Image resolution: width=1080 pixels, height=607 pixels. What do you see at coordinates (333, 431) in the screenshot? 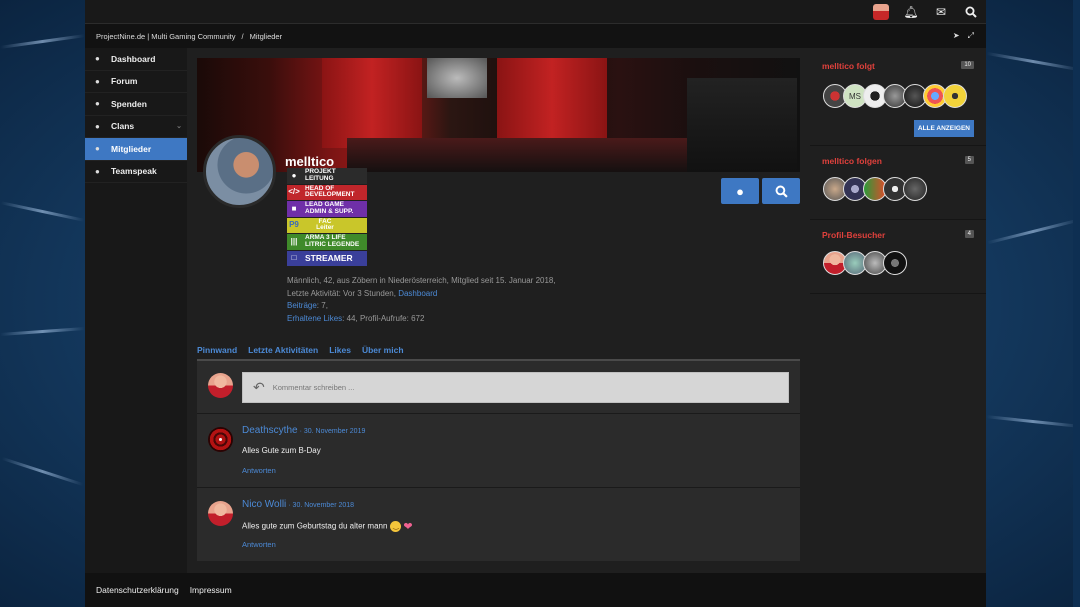
I see `comment-date: · 30. November 2019` at bounding box center [333, 431].